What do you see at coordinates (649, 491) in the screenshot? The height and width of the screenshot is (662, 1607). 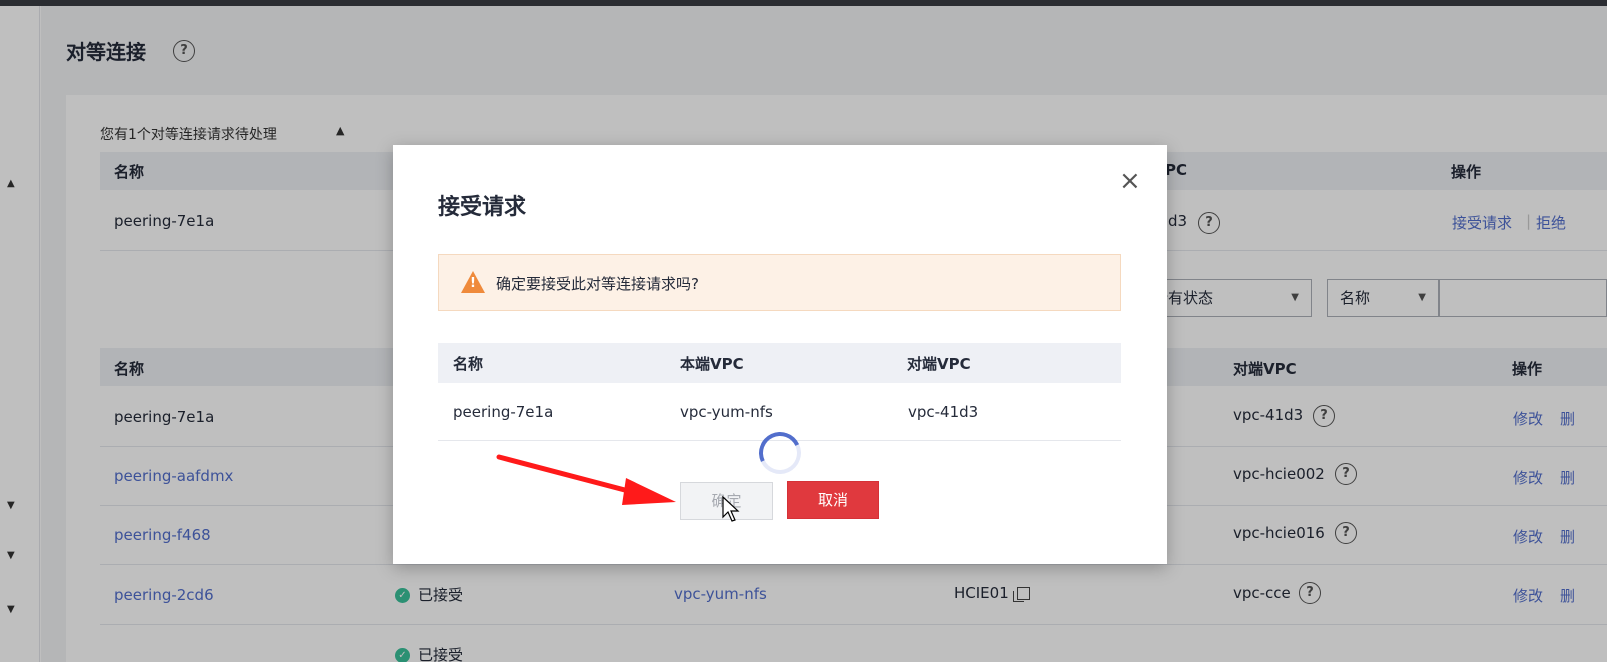 I see `arrow-head` at bounding box center [649, 491].